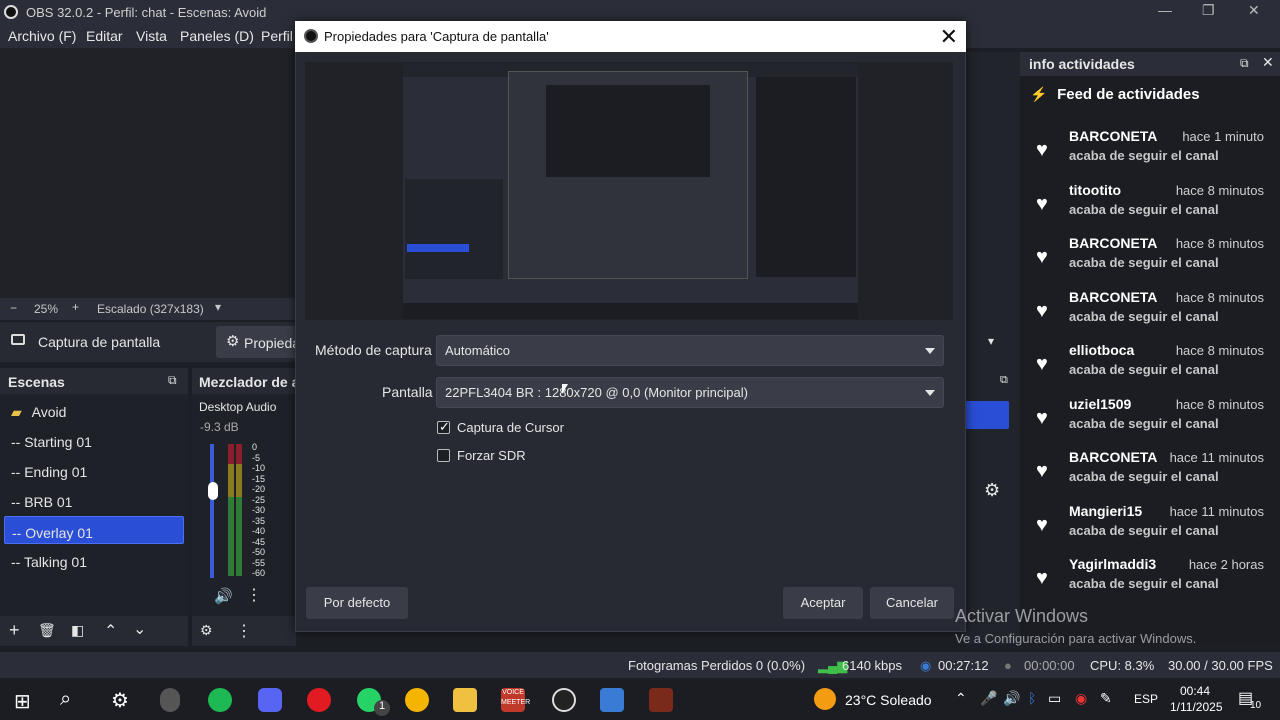  What do you see at coordinates (150, 342) in the screenshot?
I see `source-toolbar: Captura de pantalla ⚙ Propieda` at bounding box center [150, 342].